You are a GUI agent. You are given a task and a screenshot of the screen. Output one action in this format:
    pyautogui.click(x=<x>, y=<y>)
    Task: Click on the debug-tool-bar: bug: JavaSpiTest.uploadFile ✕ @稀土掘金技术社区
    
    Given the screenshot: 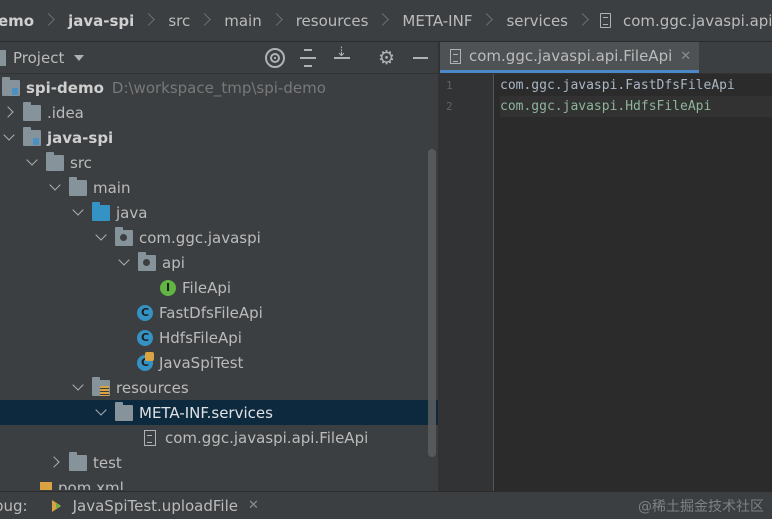 What is the action you would take?
    pyautogui.click(x=386, y=505)
    